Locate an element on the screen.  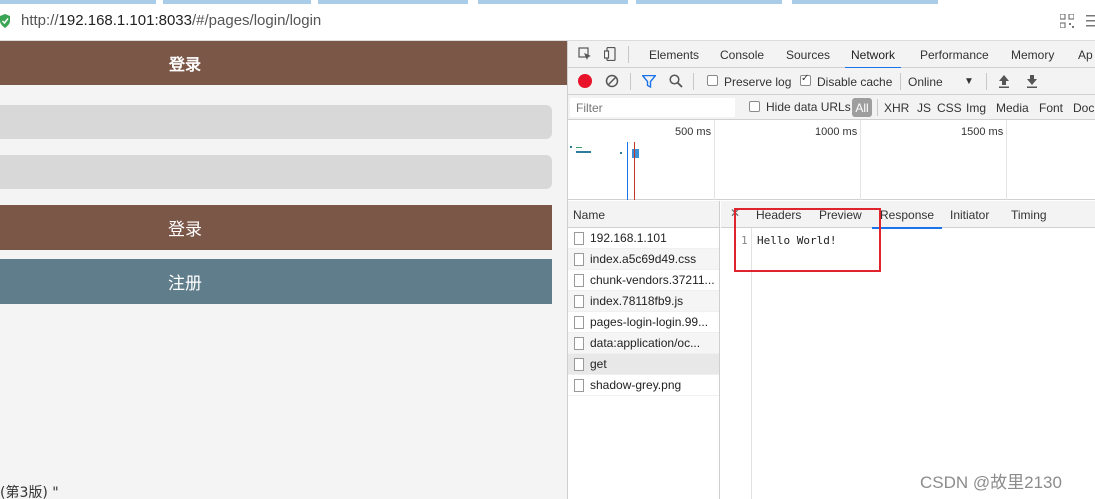
chevron-down-icon: ▼ is located at coordinates (969, 81).